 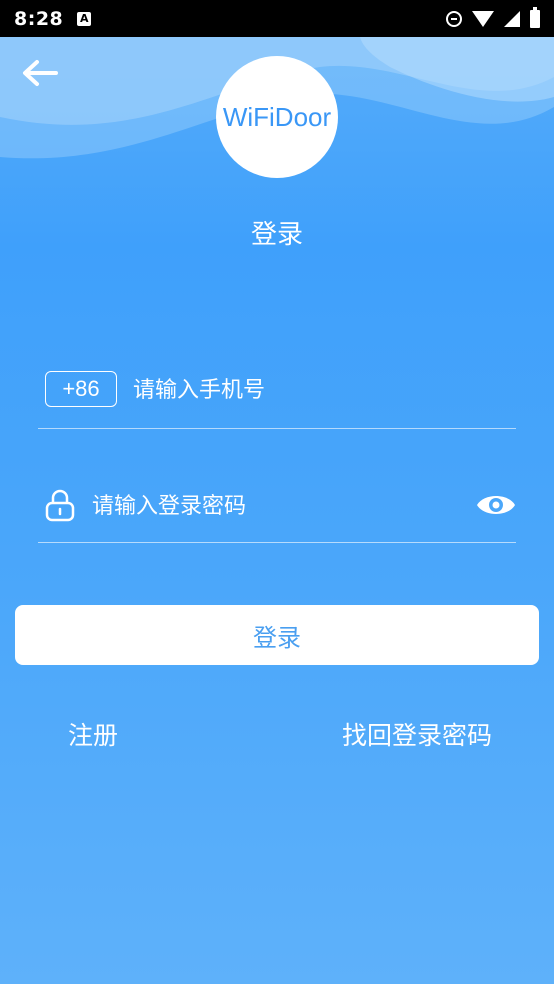 What do you see at coordinates (93, 734) in the screenshot?
I see `register-link: 注册` at bounding box center [93, 734].